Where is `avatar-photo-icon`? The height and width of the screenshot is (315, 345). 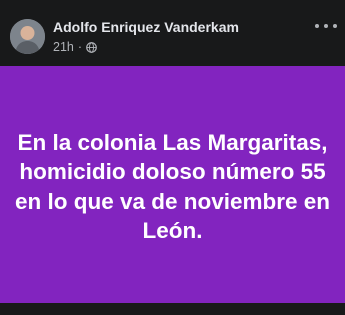
avatar-photo-icon is located at coordinates (27, 36).